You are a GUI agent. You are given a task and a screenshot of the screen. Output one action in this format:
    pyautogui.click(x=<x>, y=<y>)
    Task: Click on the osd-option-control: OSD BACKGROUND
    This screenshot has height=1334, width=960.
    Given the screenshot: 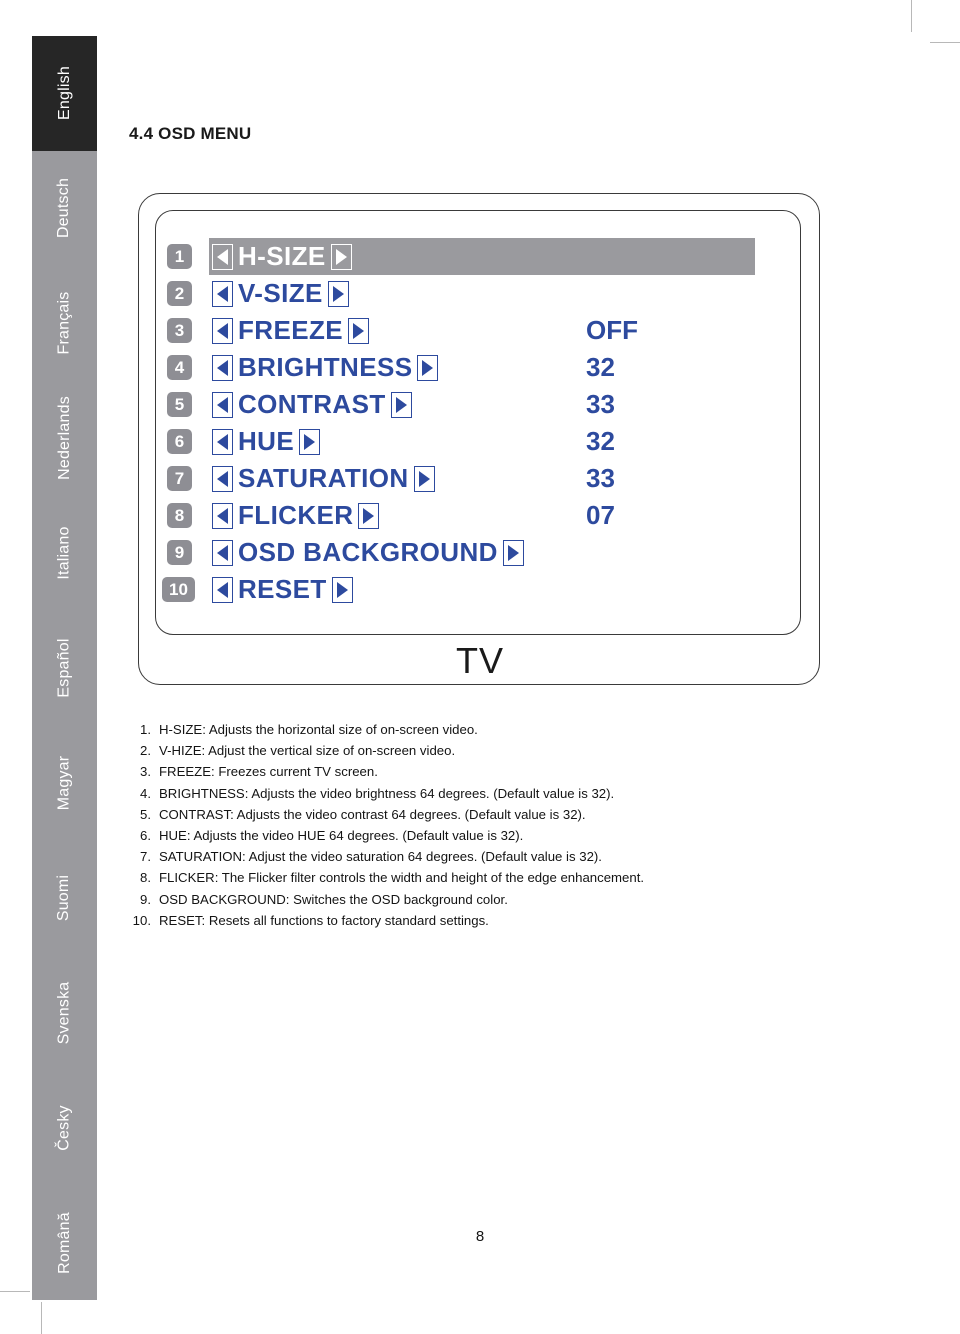 What is the action you would take?
    pyautogui.click(x=368, y=552)
    